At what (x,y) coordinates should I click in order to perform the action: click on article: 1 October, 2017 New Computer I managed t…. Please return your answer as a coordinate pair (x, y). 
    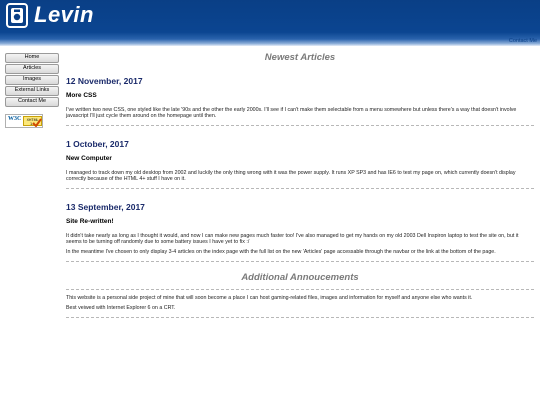
    Looking at the image, I should click on (300, 164).